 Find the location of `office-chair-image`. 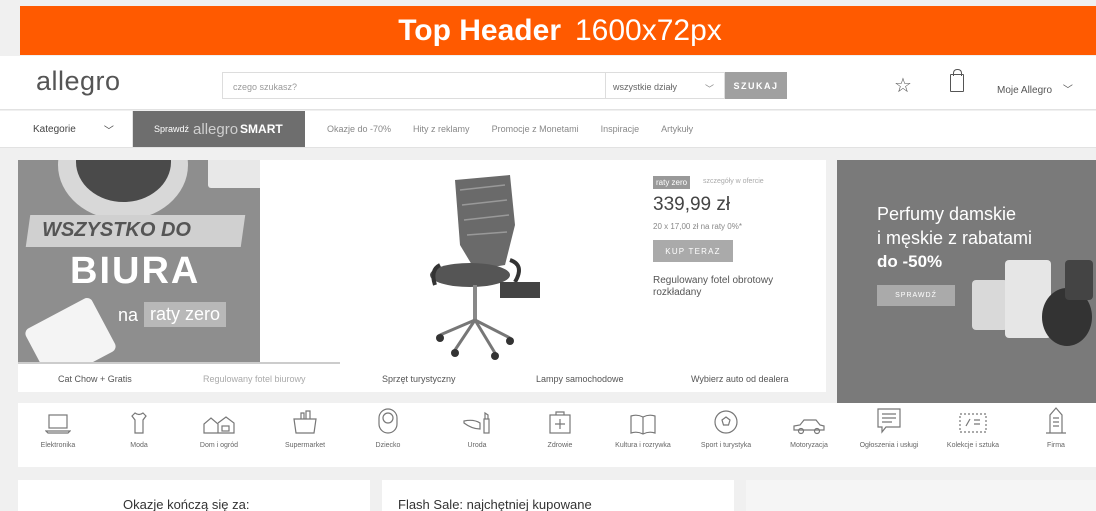

office-chair-image is located at coordinates (485, 267).